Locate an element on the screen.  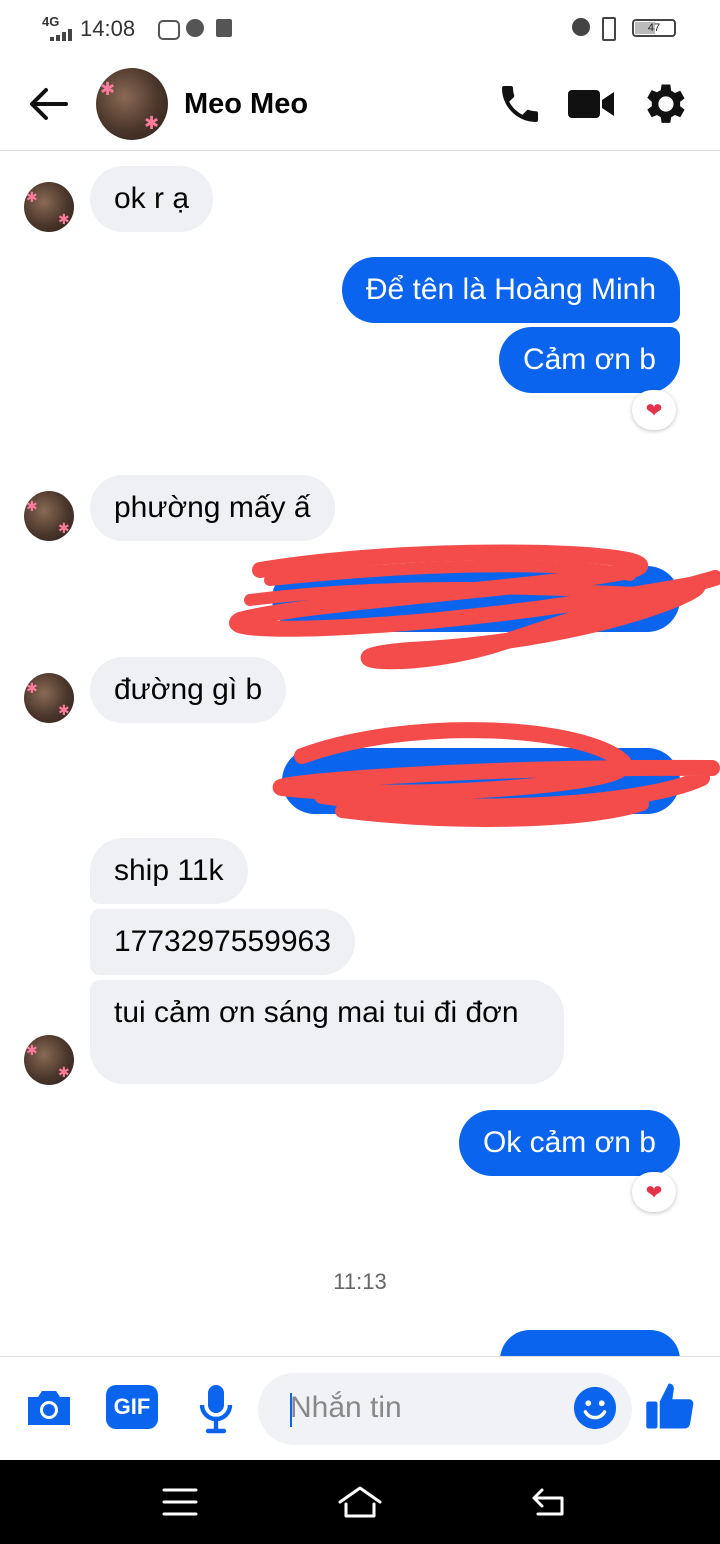
camera-icon is located at coordinates (49, 1409).